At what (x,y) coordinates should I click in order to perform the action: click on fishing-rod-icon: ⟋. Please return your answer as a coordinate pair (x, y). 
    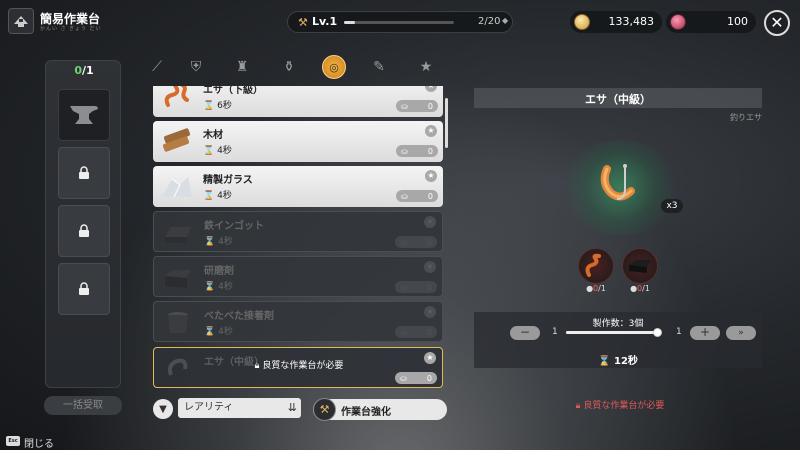
    Looking at the image, I should click on (157, 67).